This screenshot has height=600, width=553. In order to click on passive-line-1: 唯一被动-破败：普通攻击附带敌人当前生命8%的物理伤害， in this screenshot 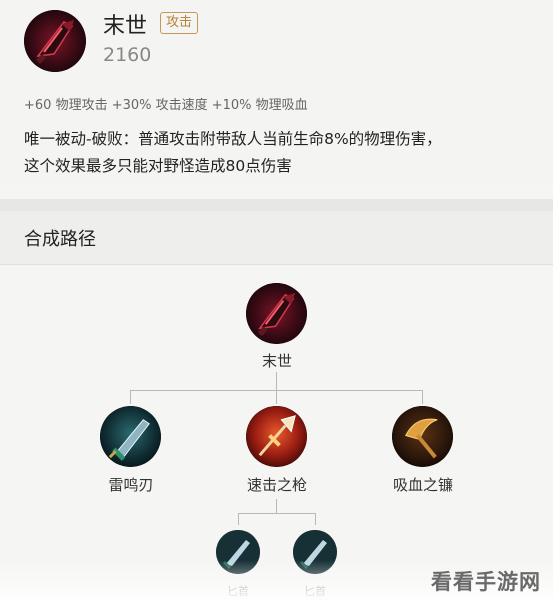, I will do `click(233, 139)`.